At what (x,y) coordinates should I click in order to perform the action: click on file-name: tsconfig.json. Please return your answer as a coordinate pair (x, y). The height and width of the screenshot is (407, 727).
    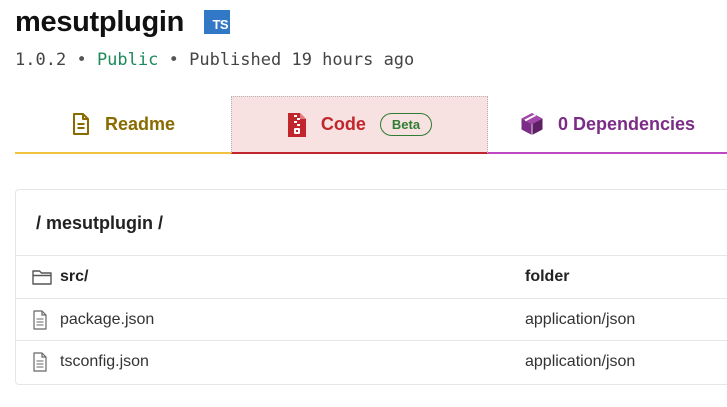
    Looking at the image, I should click on (104, 362).